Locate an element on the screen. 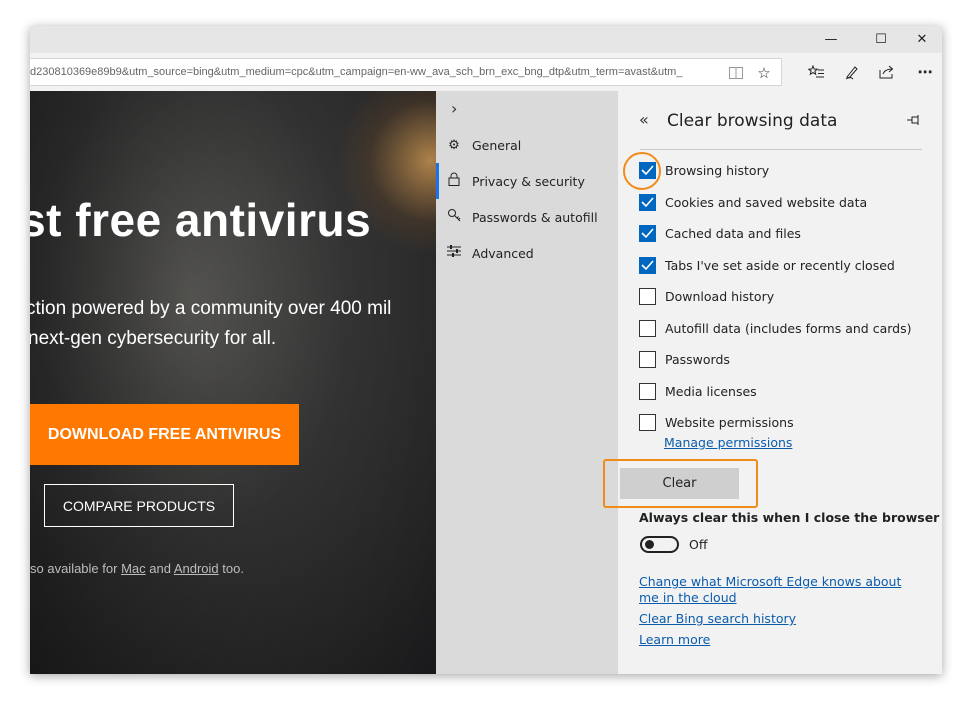  availability-text: so available for Mac and Android too. is located at coordinates (137, 568).